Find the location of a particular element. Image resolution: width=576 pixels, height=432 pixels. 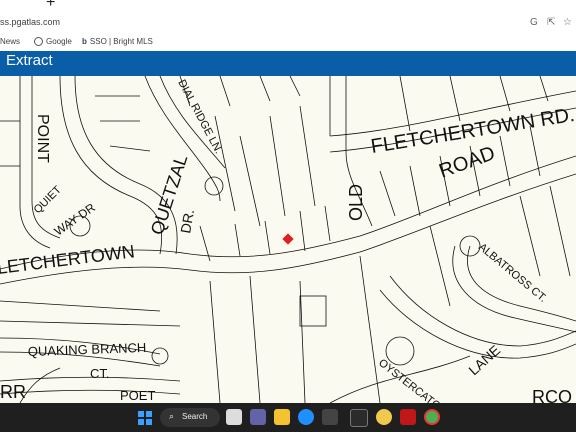

google-icon is located at coordinates (38, 41).